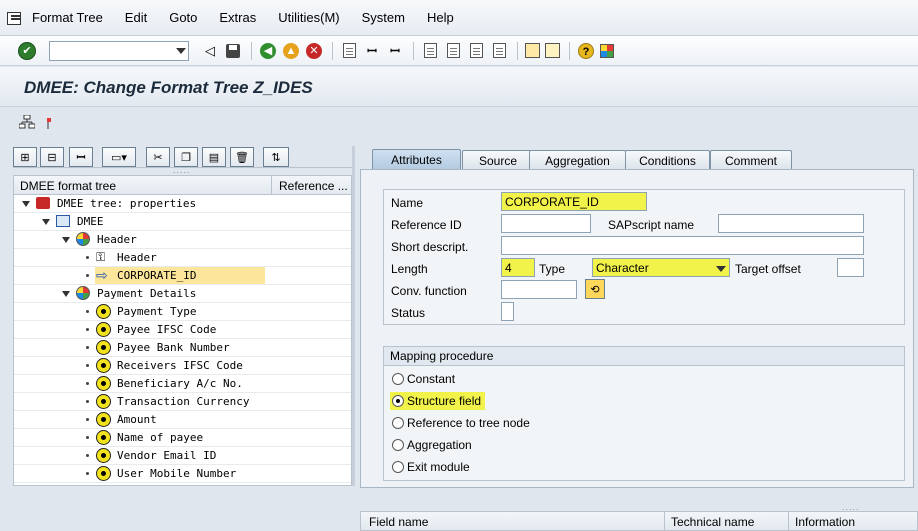 Image resolution: width=918 pixels, height=531 pixels. Describe the element at coordinates (52, 157) in the screenshot. I see `collapse-icon: ⊟` at that location.